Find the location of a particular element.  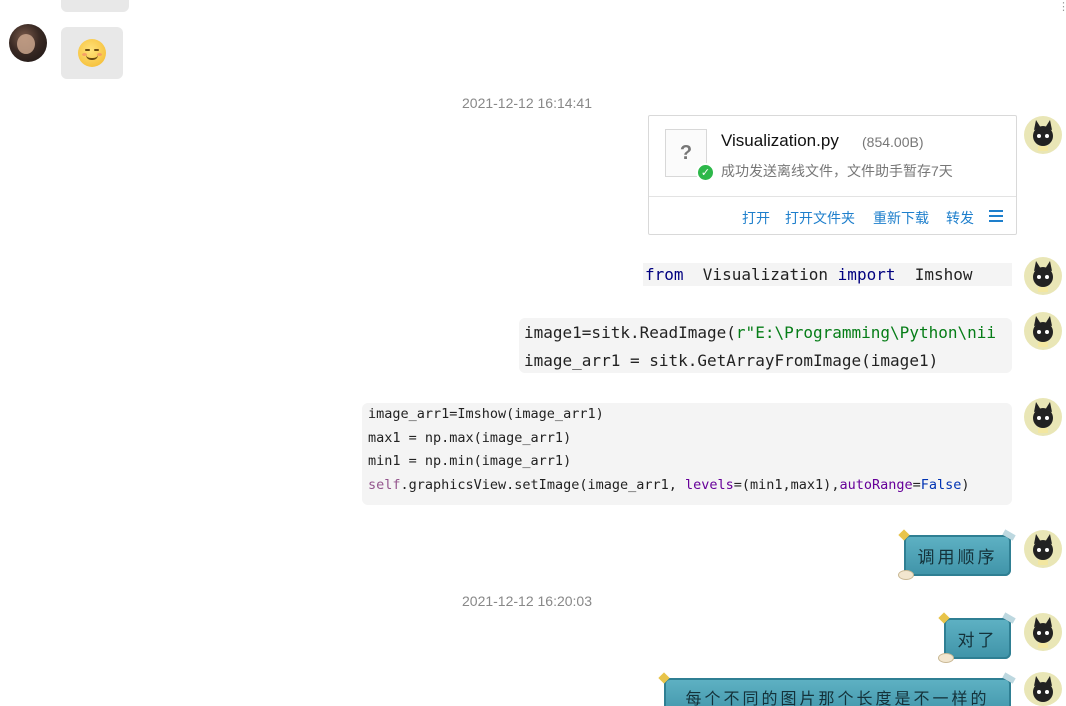

previous-message-bubble is located at coordinates (95, 6).